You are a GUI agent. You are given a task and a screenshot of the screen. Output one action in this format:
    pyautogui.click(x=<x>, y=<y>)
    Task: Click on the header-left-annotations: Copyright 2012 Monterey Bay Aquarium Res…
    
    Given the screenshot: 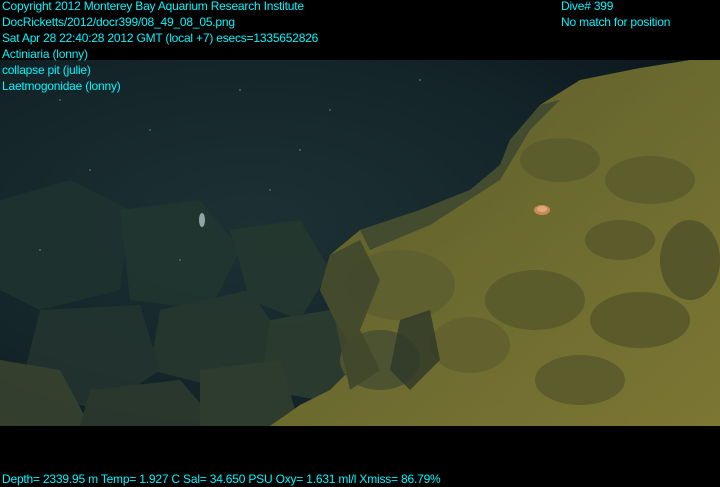 What is the action you would take?
    pyautogui.click(x=160, y=47)
    